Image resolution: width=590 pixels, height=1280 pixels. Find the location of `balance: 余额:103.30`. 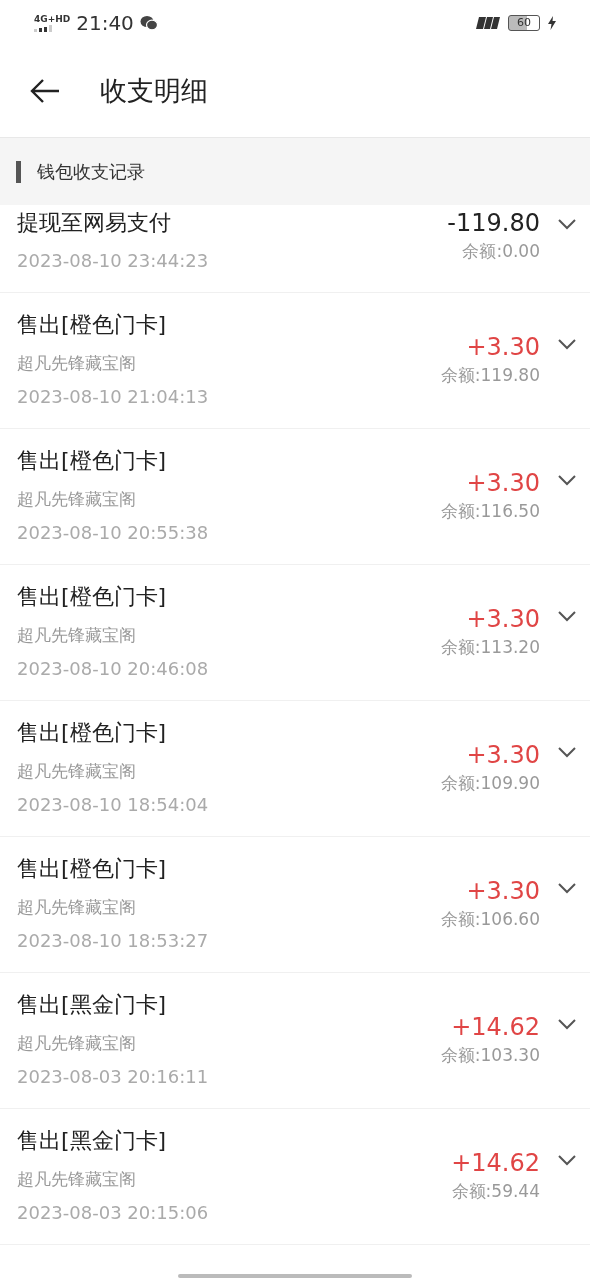

balance: 余额:103.30 is located at coordinates (490, 1055).